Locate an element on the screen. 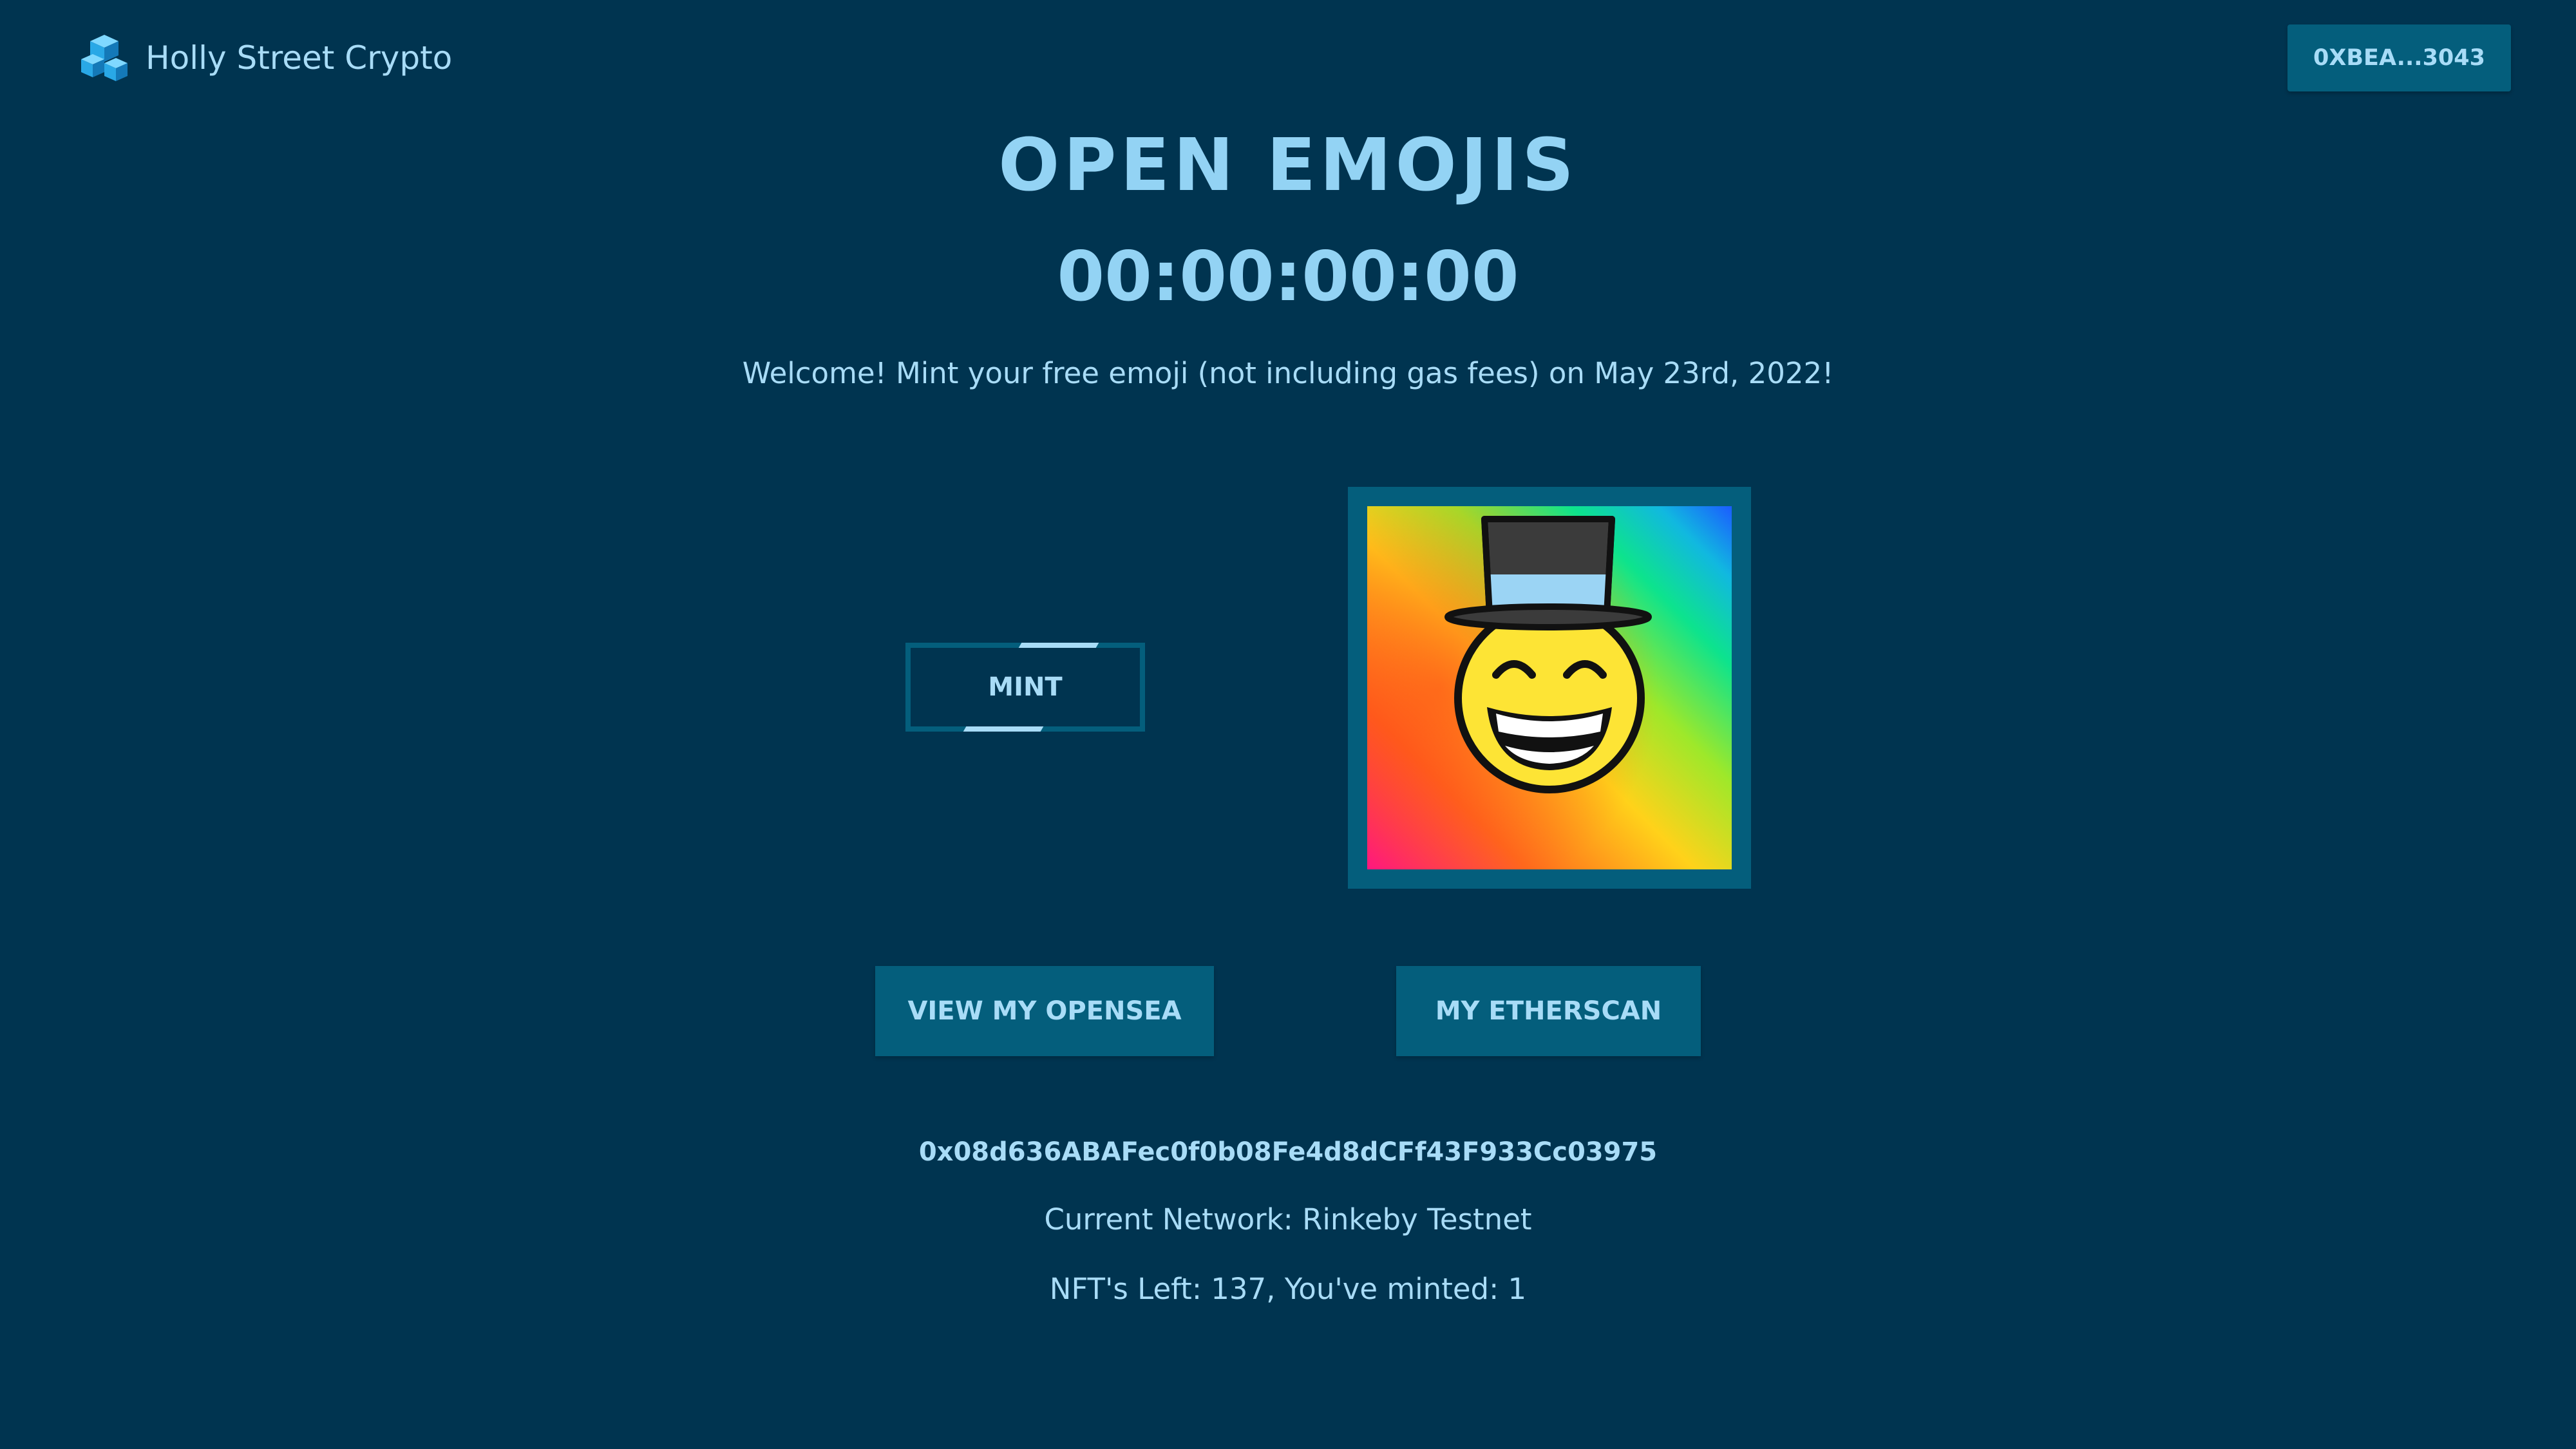 The image size is (2576, 1449). wallet-address-button: 0XBEA...3043 is located at coordinates (2399, 58).